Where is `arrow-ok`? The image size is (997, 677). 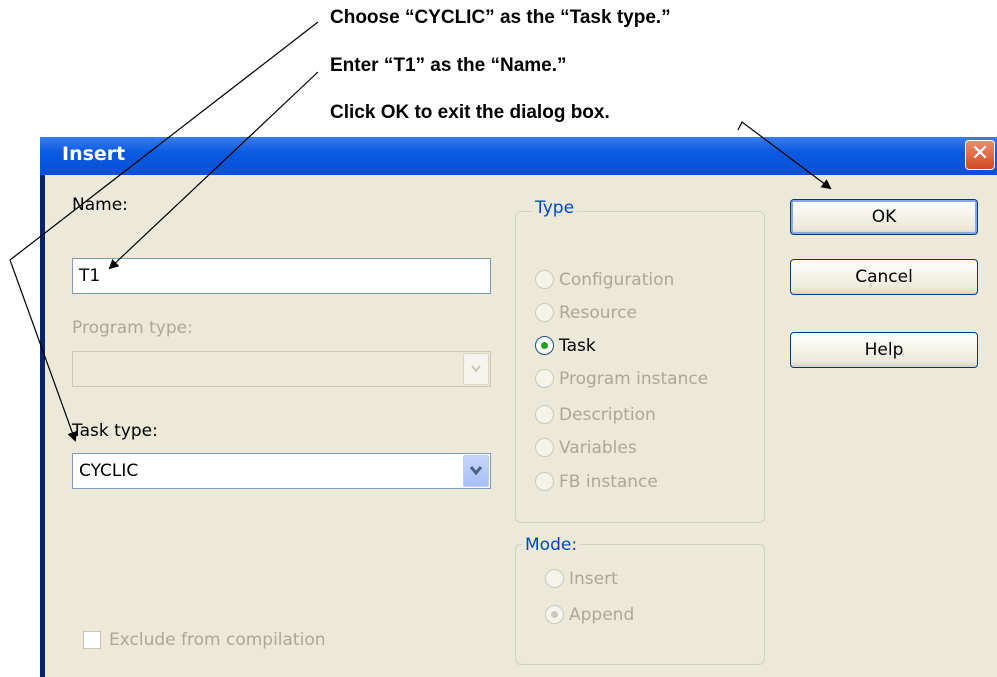
arrow-ok is located at coordinates (784, 155).